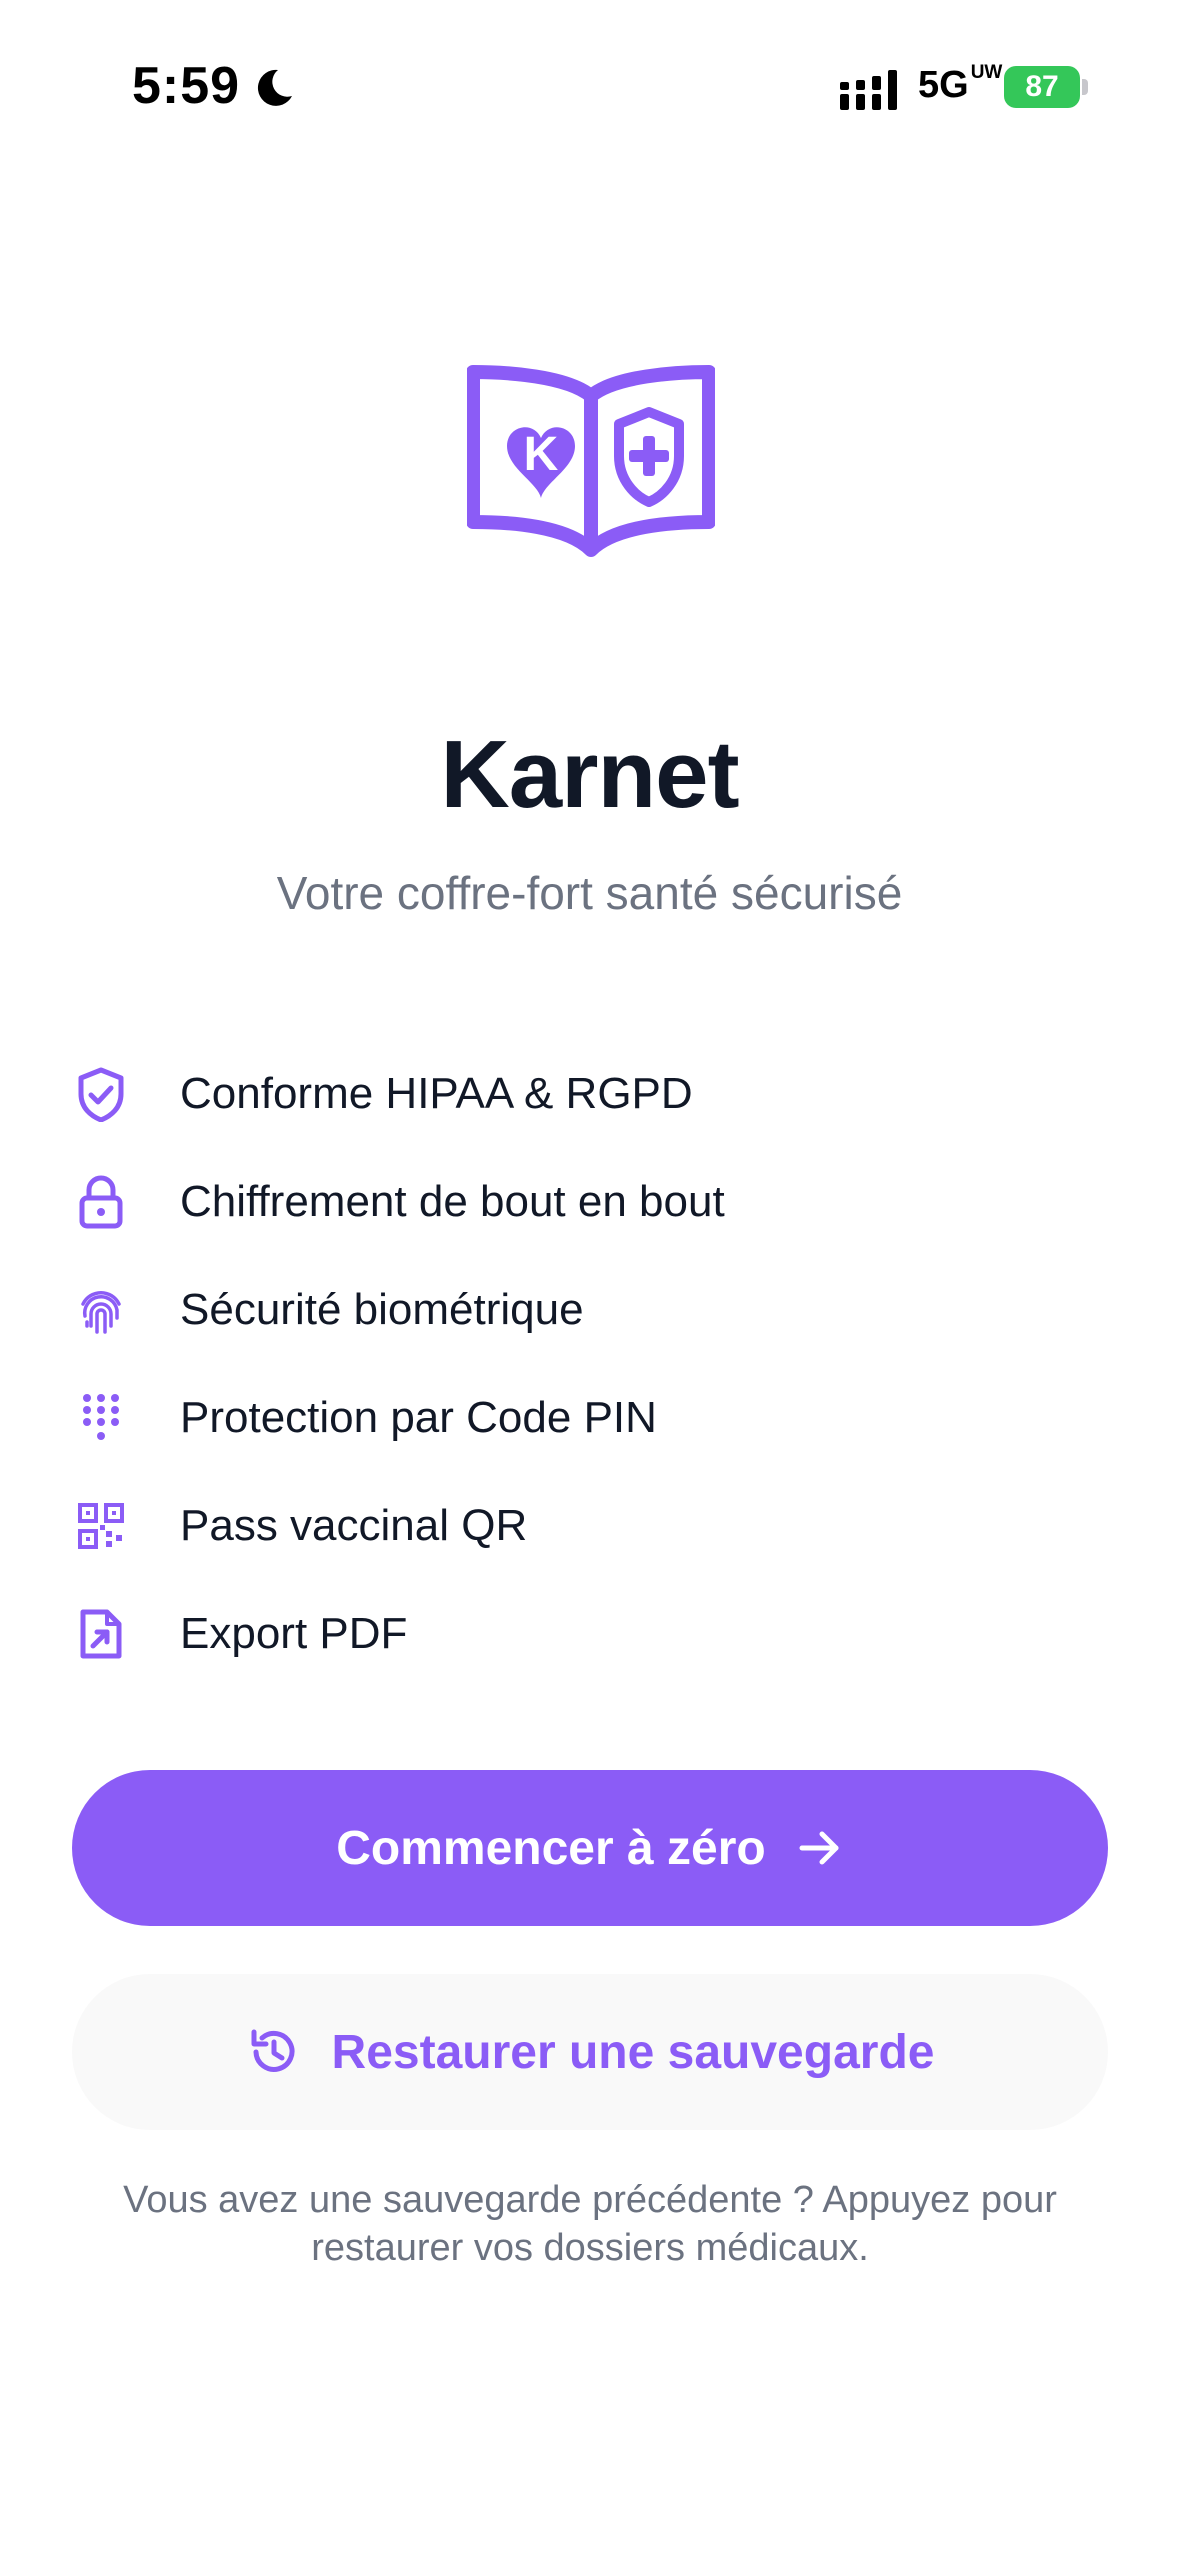 The image size is (1179, 2556). What do you see at coordinates (274, 87) in the screenshot?
I see `moon-icon` at bounding box center [274, 87].